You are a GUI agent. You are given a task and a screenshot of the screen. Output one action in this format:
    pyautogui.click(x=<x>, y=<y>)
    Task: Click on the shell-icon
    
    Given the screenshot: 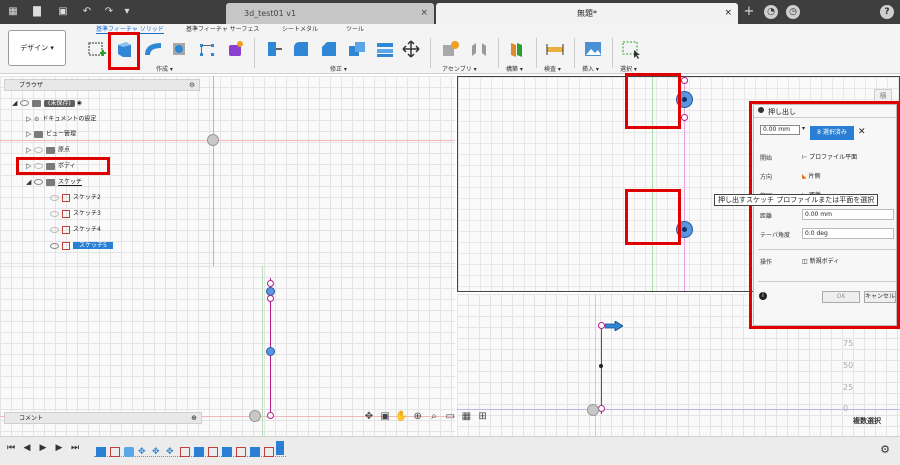 What is the action you would take?
    pyautogui.click(x=357, y=49)
    